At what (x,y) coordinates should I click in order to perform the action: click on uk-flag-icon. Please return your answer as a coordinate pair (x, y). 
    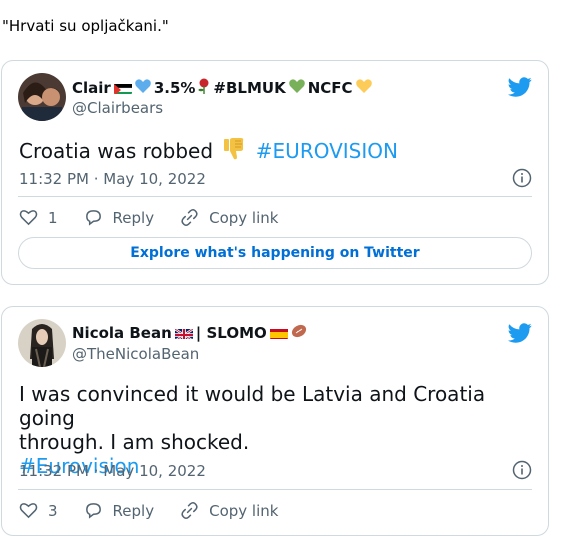
    Looking at the image, I should click on (183, 333).